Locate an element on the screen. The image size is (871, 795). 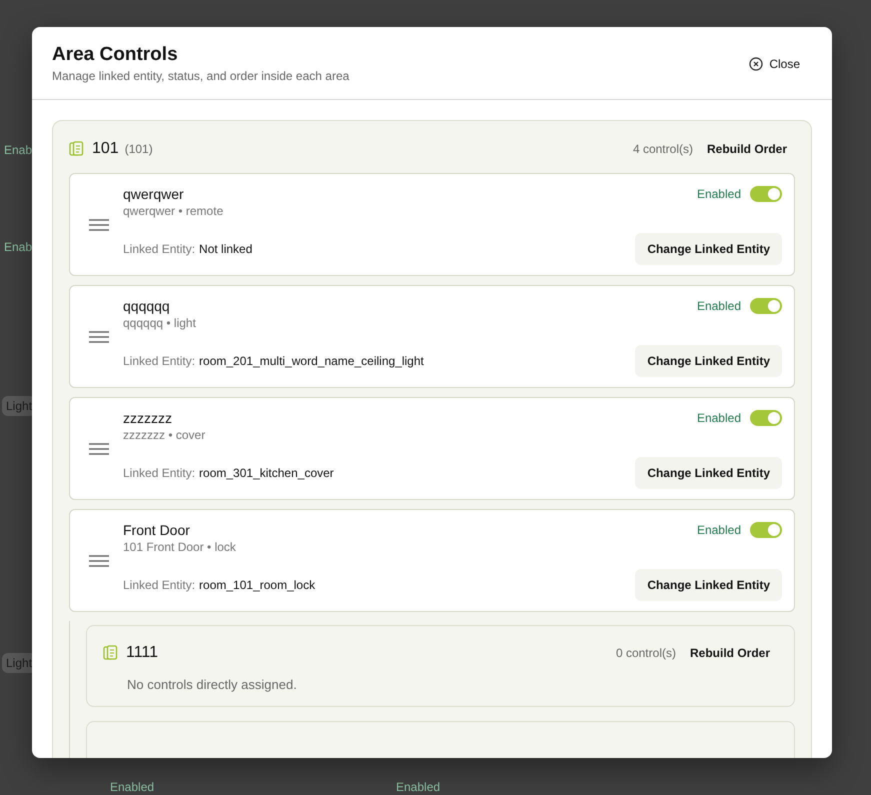
control-meta: zzzzzzz • cover is located at coordinates (164, 435).